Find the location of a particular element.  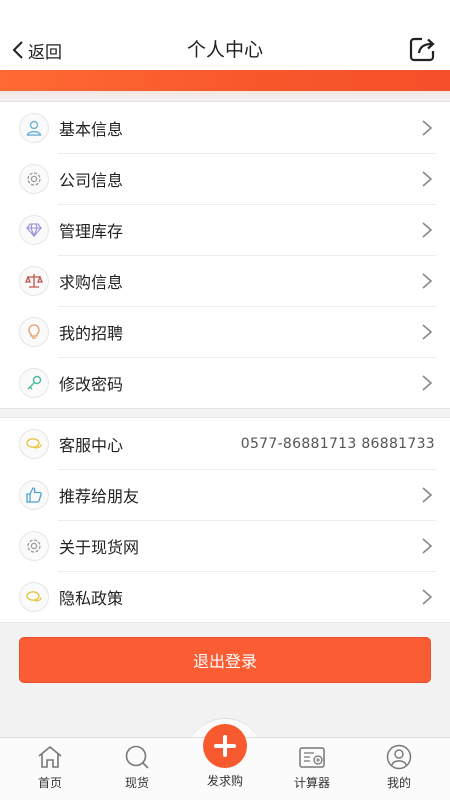

menu-item-basic-info: 基本信息 is located at coordinates (225, 127).